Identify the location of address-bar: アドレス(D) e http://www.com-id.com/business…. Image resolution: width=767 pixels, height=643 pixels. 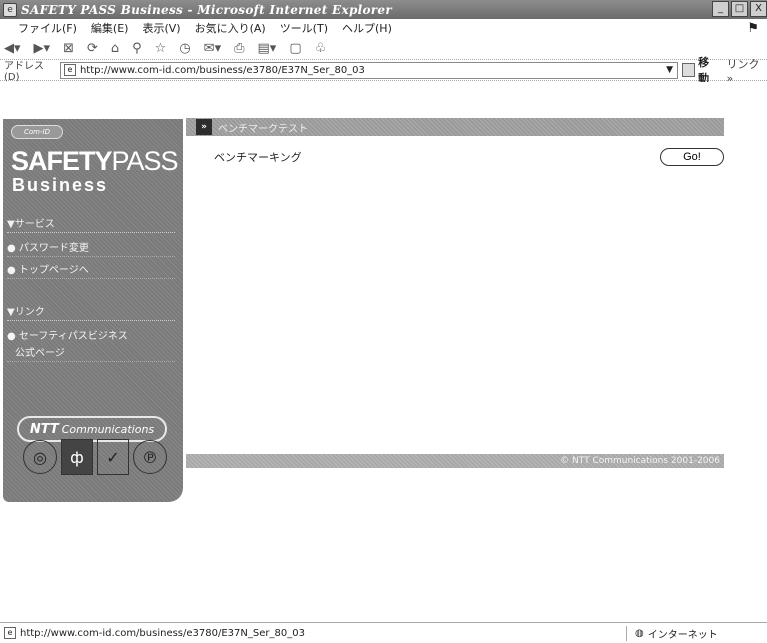
(383, 70).